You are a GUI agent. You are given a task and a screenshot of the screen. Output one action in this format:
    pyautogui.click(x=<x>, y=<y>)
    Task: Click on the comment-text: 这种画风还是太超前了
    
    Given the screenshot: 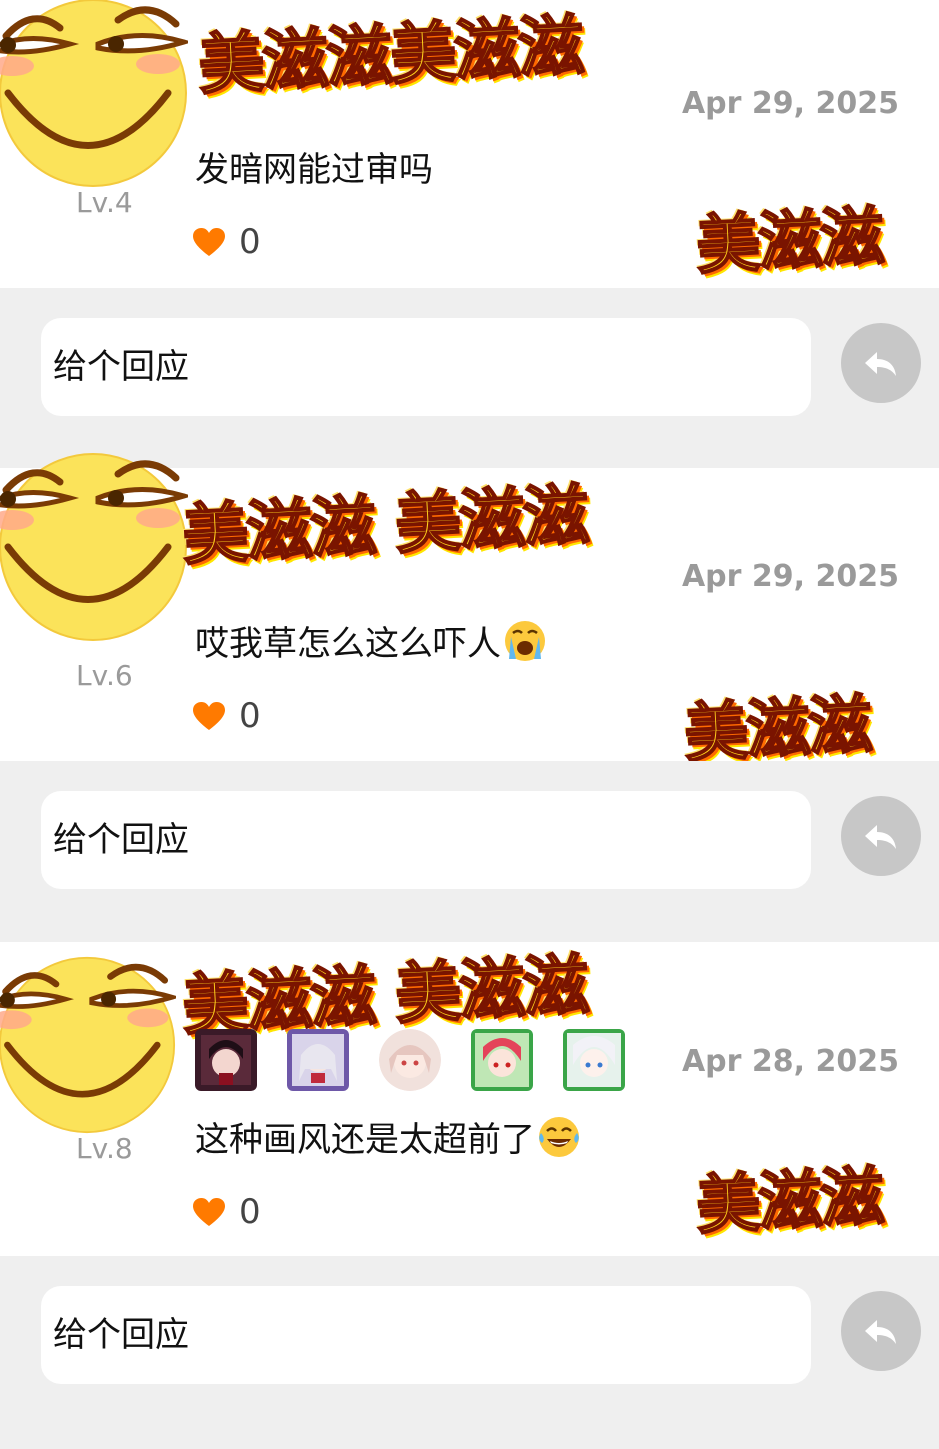 What is the action you would take?
    pyautogui.click(x=388, y=1136)
    